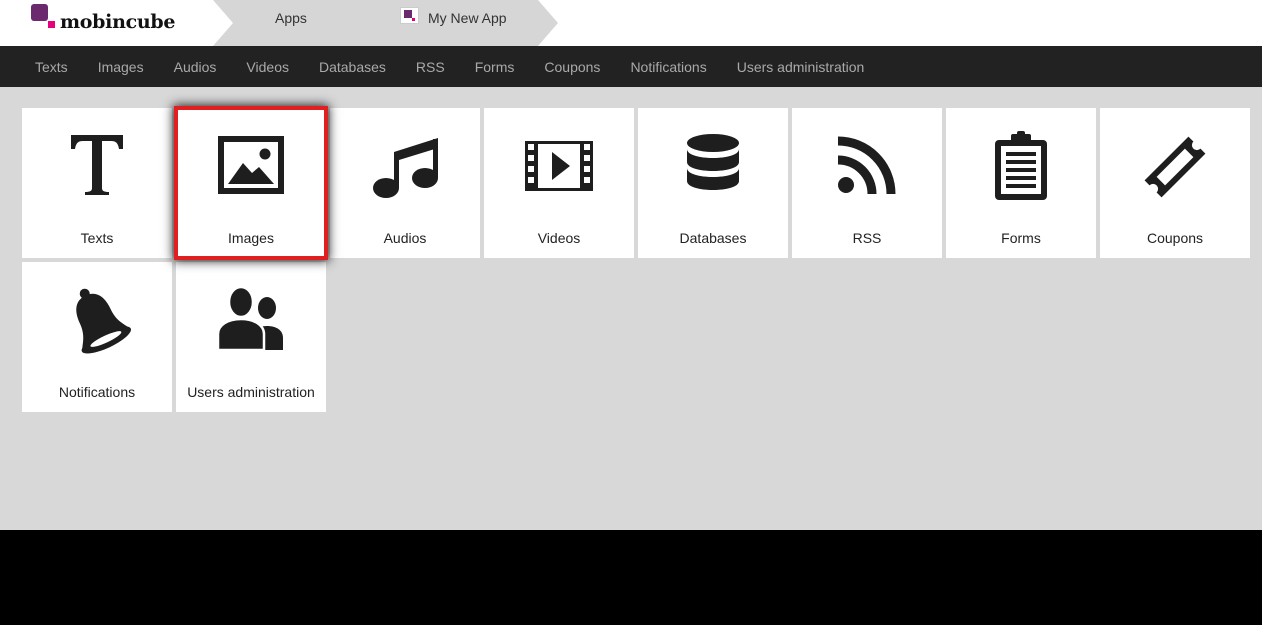 Image resolution: width=1262 pixels, height=625 pixels. What do you see at coordinates (631, 23) in the screenshot?
I see `top-bar: mobincube Apps My New App` at bounding box center [631, 23].